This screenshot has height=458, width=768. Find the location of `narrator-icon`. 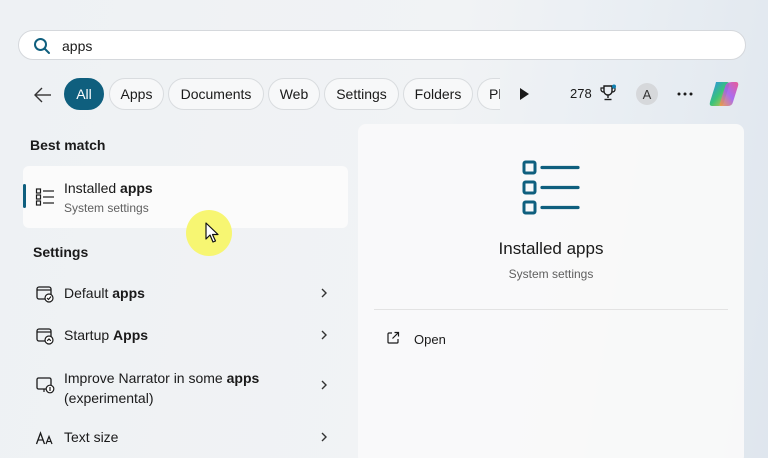

narrator-icon is located at coordinates (45, 385).